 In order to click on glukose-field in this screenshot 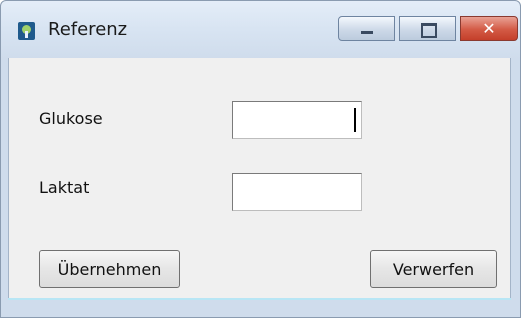, I will do `click(297, 120)`.